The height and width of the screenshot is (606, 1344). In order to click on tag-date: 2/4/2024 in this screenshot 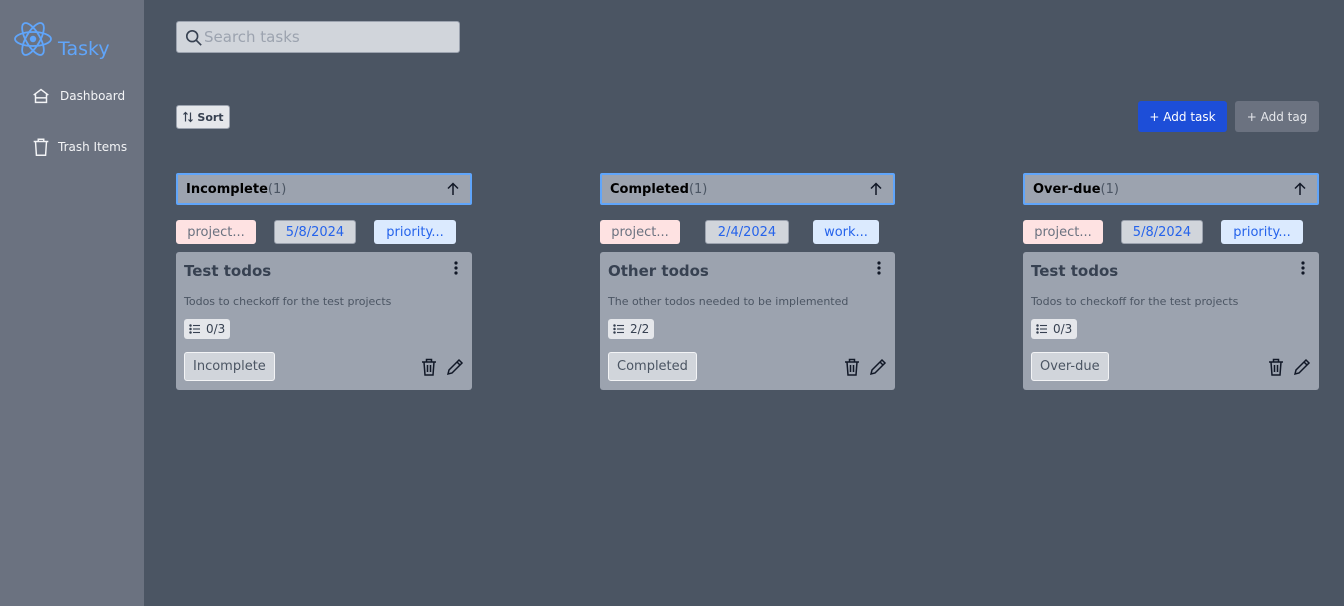, I will do `click(747, 232)`.